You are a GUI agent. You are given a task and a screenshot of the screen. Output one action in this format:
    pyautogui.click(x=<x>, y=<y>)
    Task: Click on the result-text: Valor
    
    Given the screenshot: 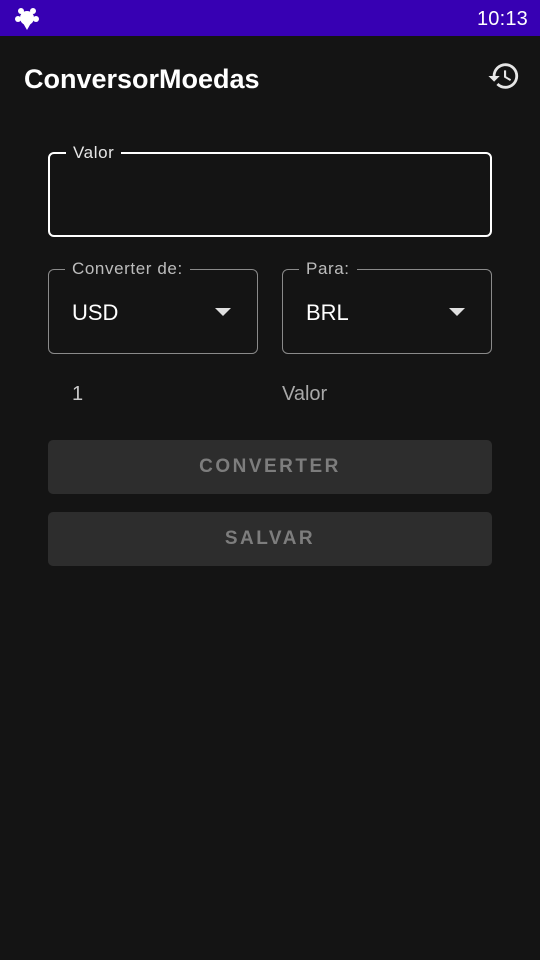 What is the action you would take?
    pyautogui.click(x=305, y=394)
    